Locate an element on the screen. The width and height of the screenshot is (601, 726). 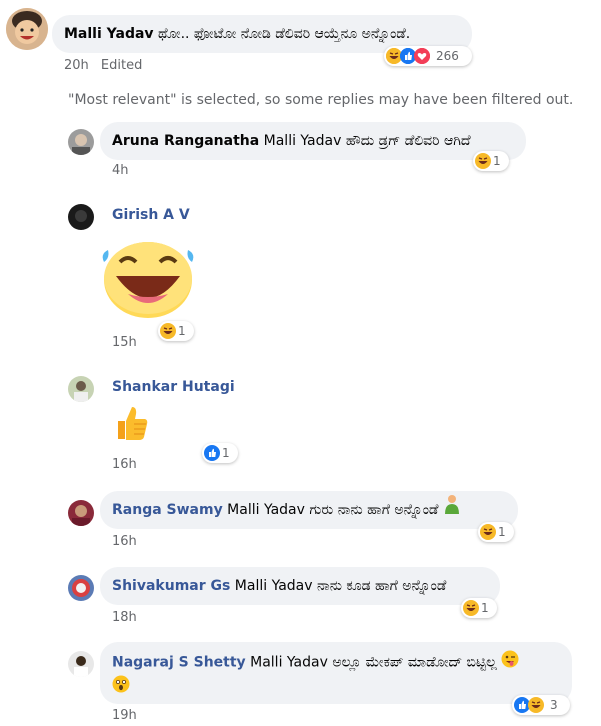
reply-time: 15h is located at coordinates (124, 342).